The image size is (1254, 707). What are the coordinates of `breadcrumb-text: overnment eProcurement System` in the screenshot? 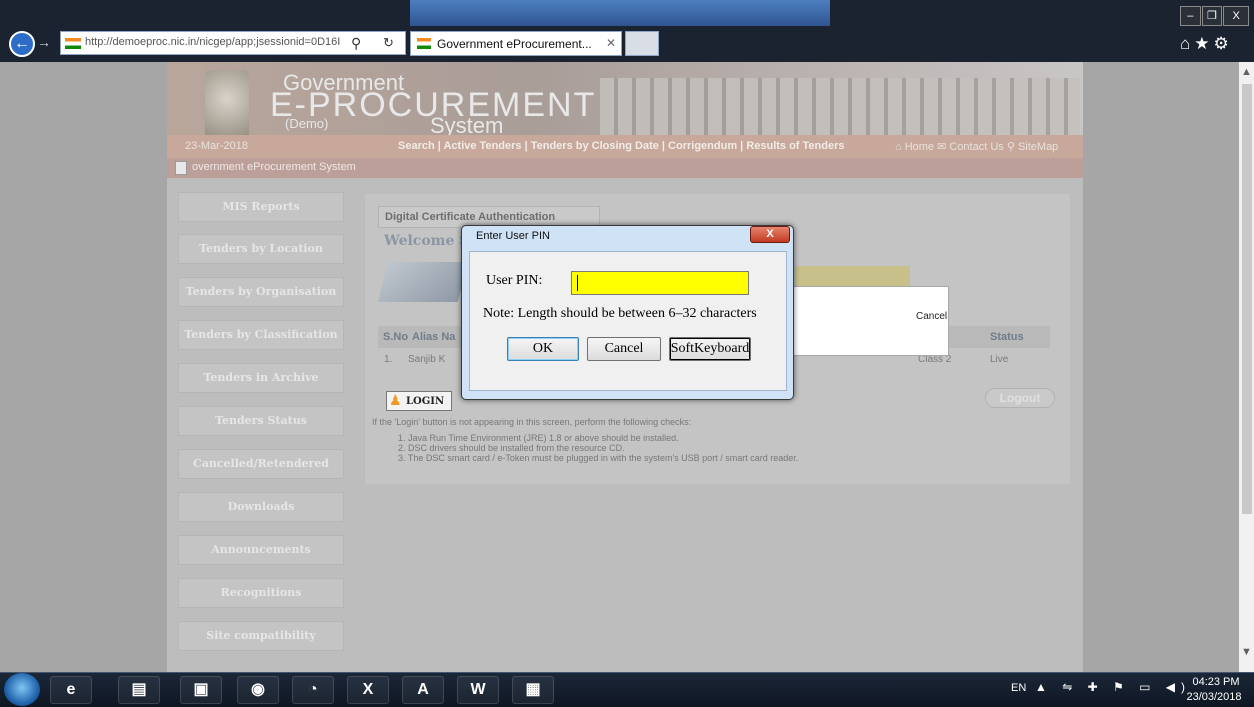 It's located at (274, 167).